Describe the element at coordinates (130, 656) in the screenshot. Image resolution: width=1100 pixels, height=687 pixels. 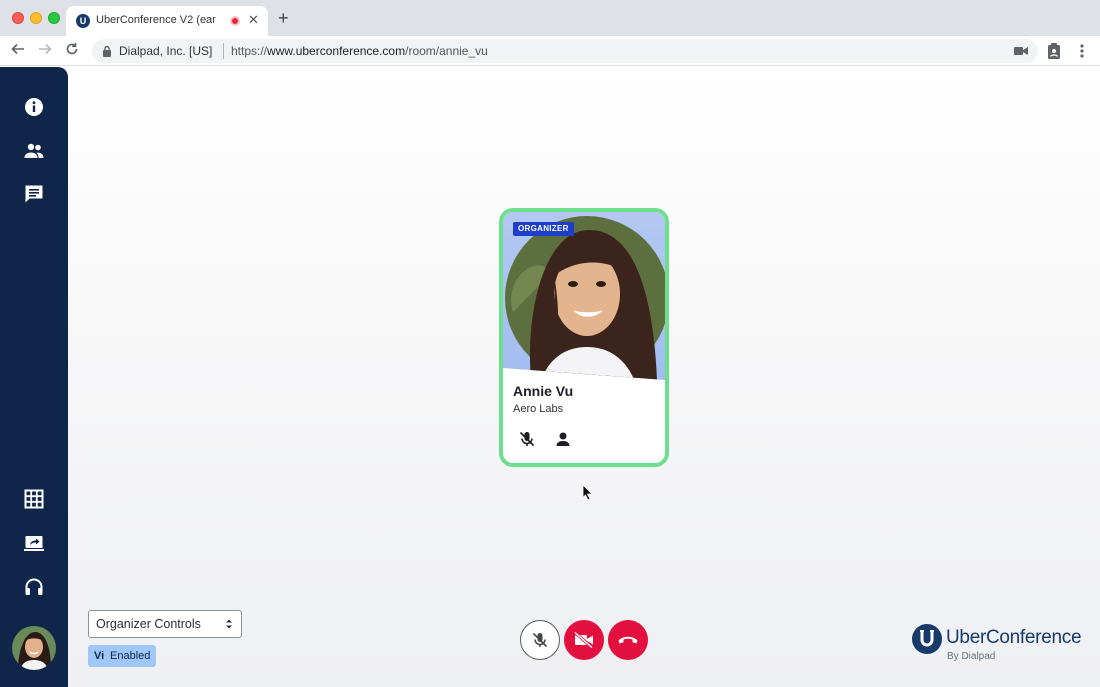
I see `vi-status: Enabled` at that location.